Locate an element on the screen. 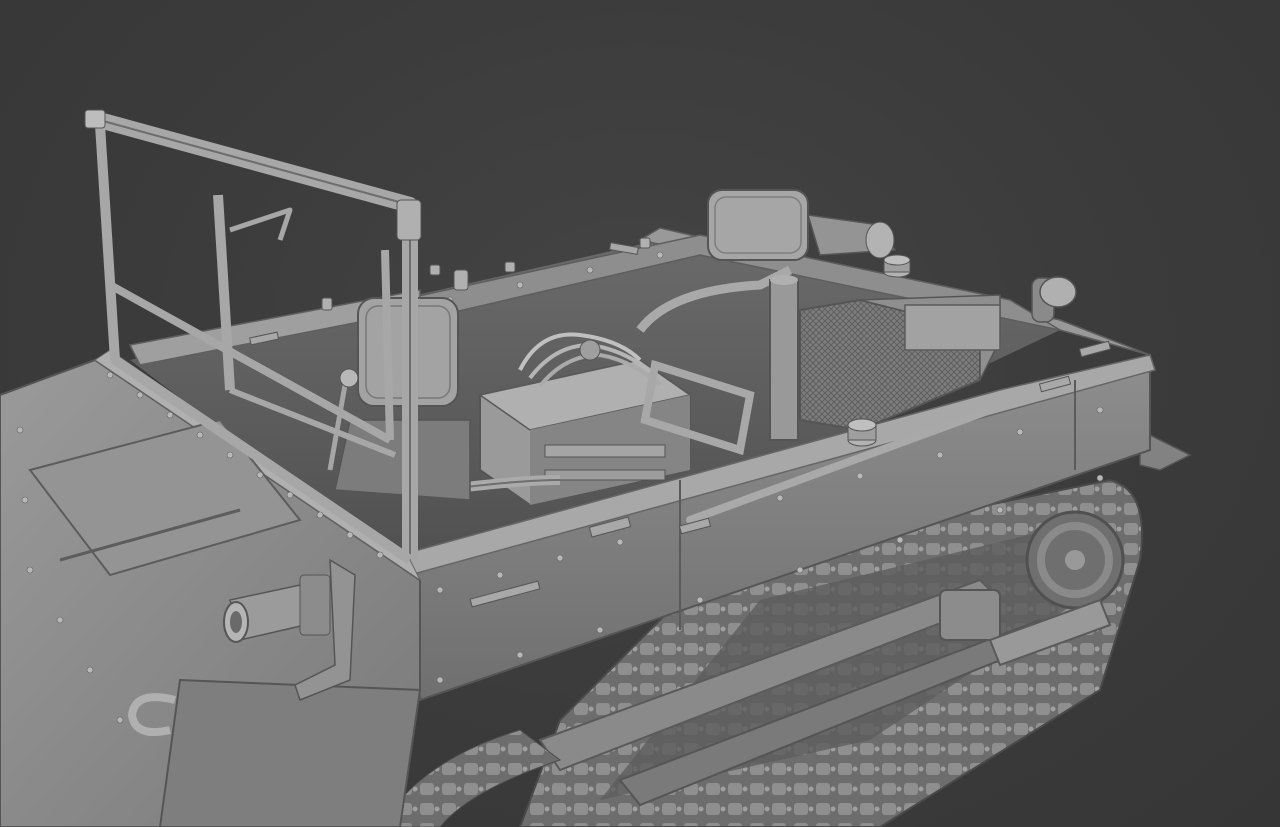 The height and width of the screenshot is (827, 1280). rear-filler-cap is located at coordinates (897, 266).